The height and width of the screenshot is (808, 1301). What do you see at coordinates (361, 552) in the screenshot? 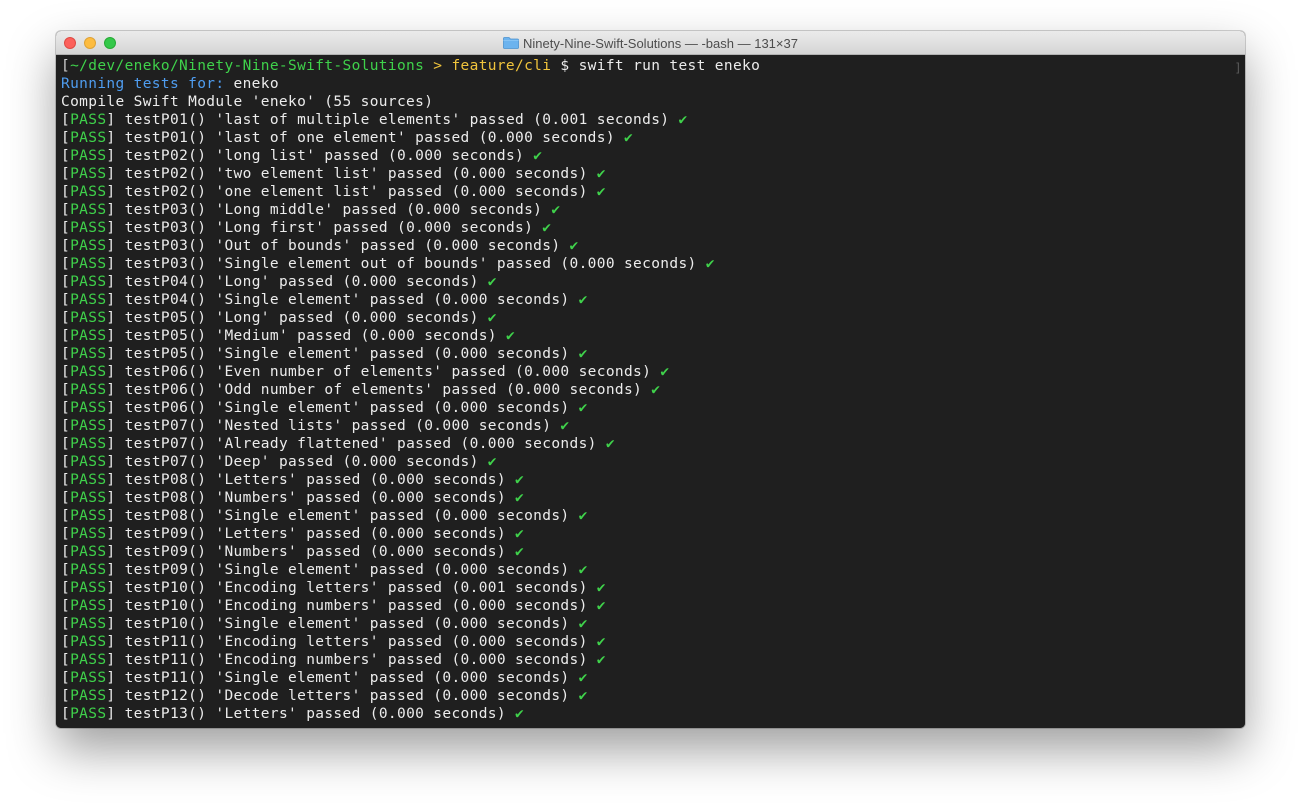
I see `test-description: 'Numbers' passed (0.000 seconds)` at bounding box center [361, 552].